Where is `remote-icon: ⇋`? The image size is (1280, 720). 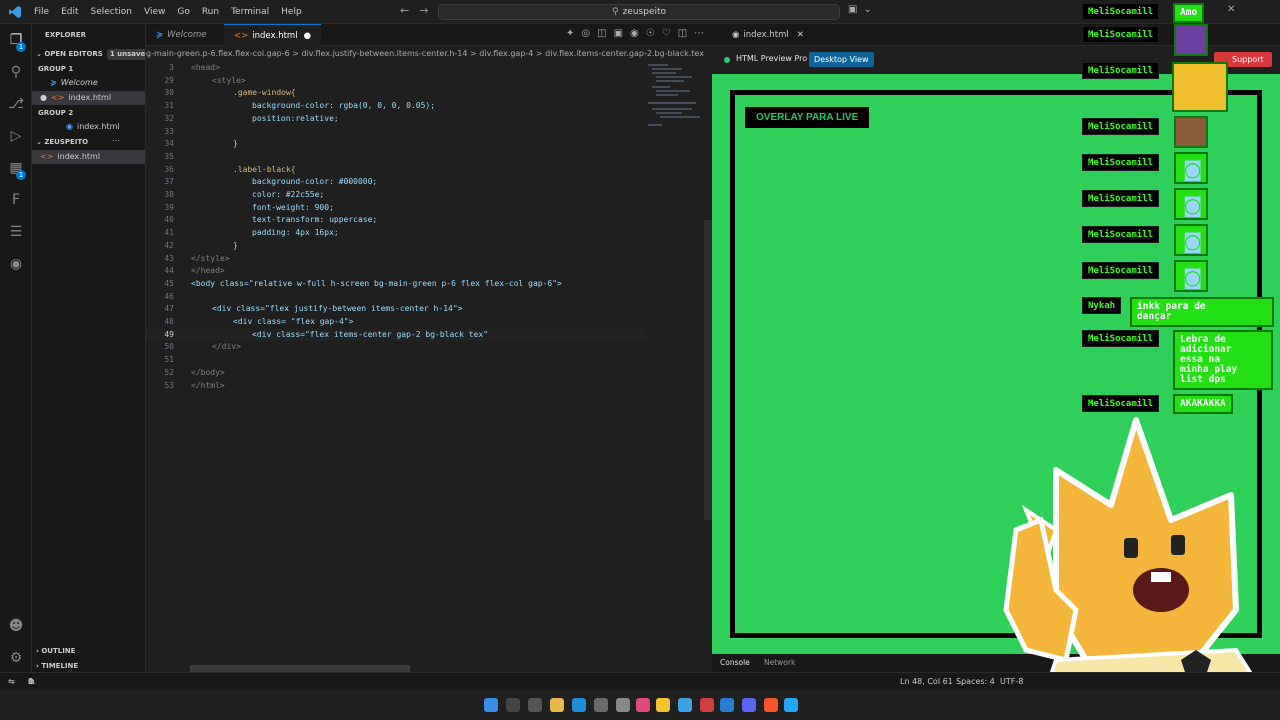 remote-icon: ⇋ is located at coordinates (11, 681).